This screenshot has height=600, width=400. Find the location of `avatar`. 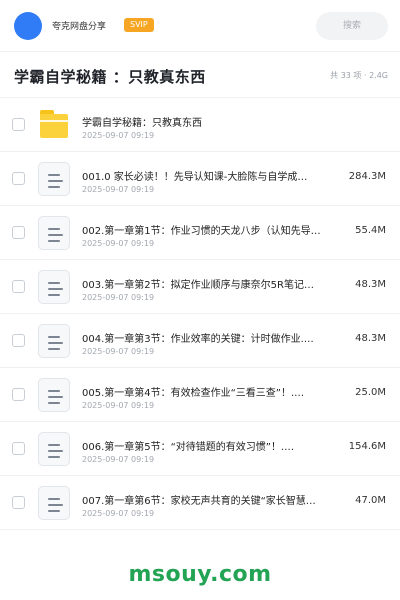

avatar is located at coordinates (28, 26).